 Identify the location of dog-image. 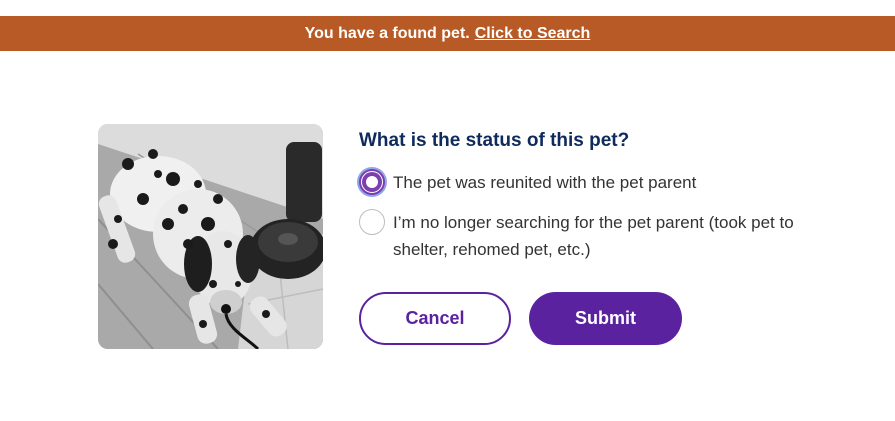
(210, 236).